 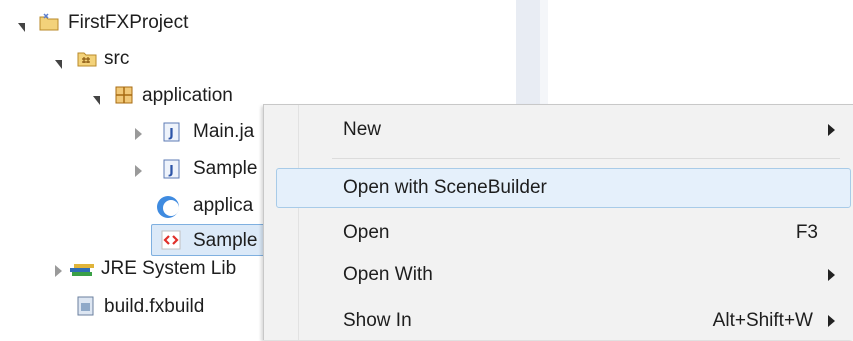 I want to click on tree-item-src: src, so click(x=116, y=59).